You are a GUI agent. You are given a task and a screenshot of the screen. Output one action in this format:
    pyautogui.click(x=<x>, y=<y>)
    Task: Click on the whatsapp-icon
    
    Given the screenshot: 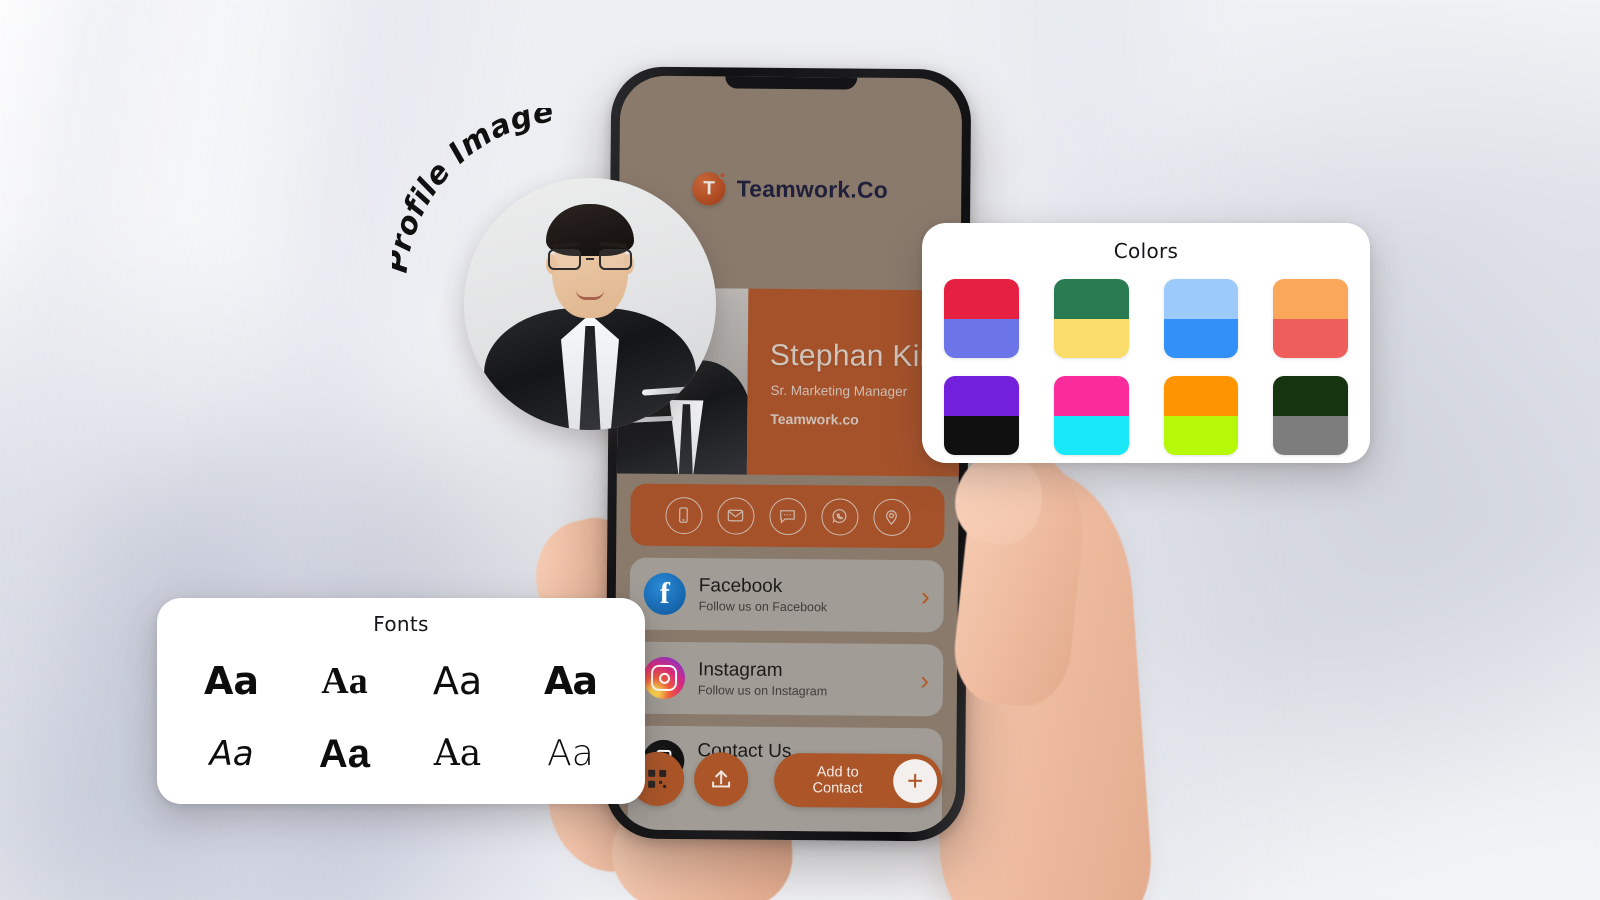 What is the action you would take?
    pyautogui.click(x=839, y=516)
    